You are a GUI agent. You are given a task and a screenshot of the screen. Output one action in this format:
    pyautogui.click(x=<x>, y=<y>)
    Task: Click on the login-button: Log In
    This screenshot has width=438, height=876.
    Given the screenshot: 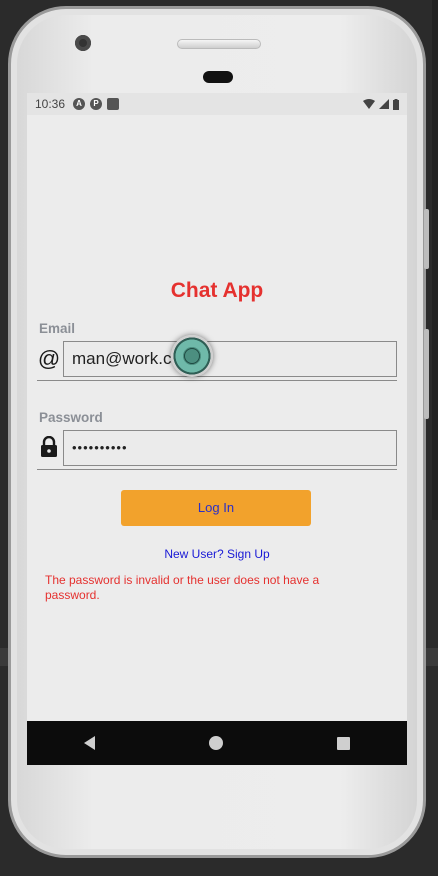 What is the action you would take?
    pyautogui.click(x=216, y=508)
    